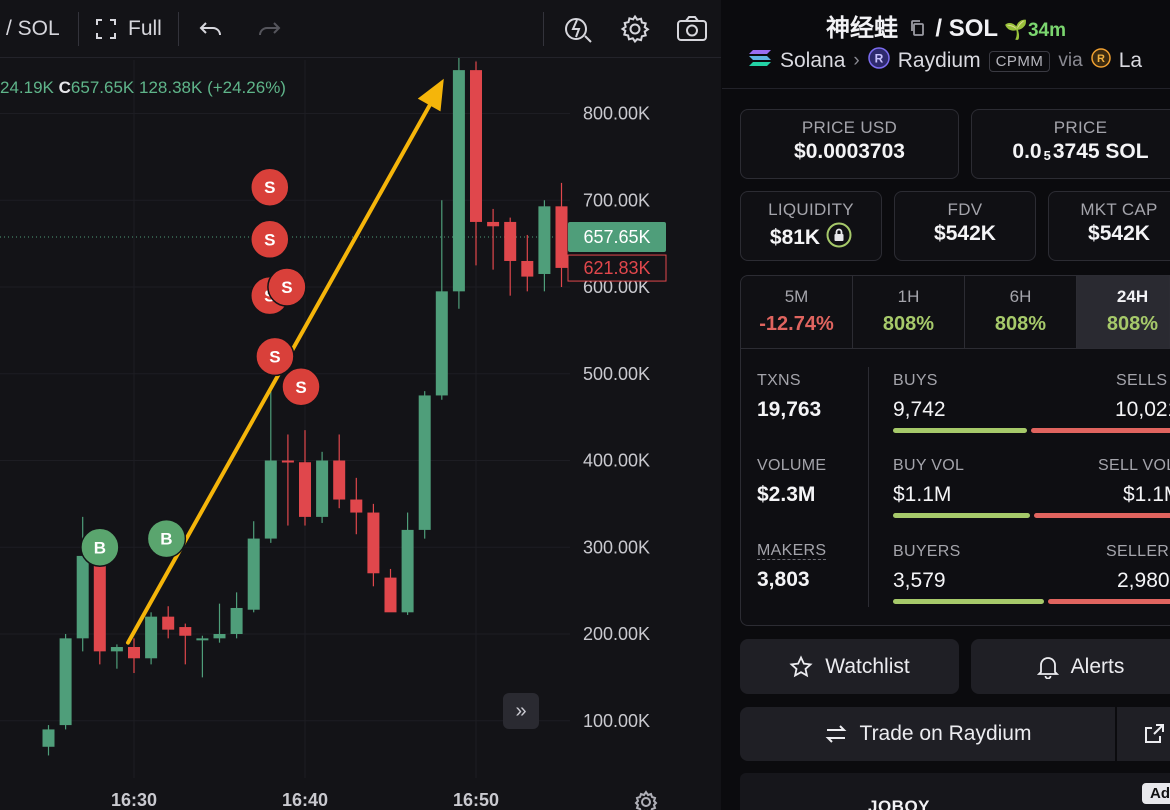 The height and width of the screenshot is (810, 1170). I want to click on market-cap-label: MKT CAP, so click(1119, 209).